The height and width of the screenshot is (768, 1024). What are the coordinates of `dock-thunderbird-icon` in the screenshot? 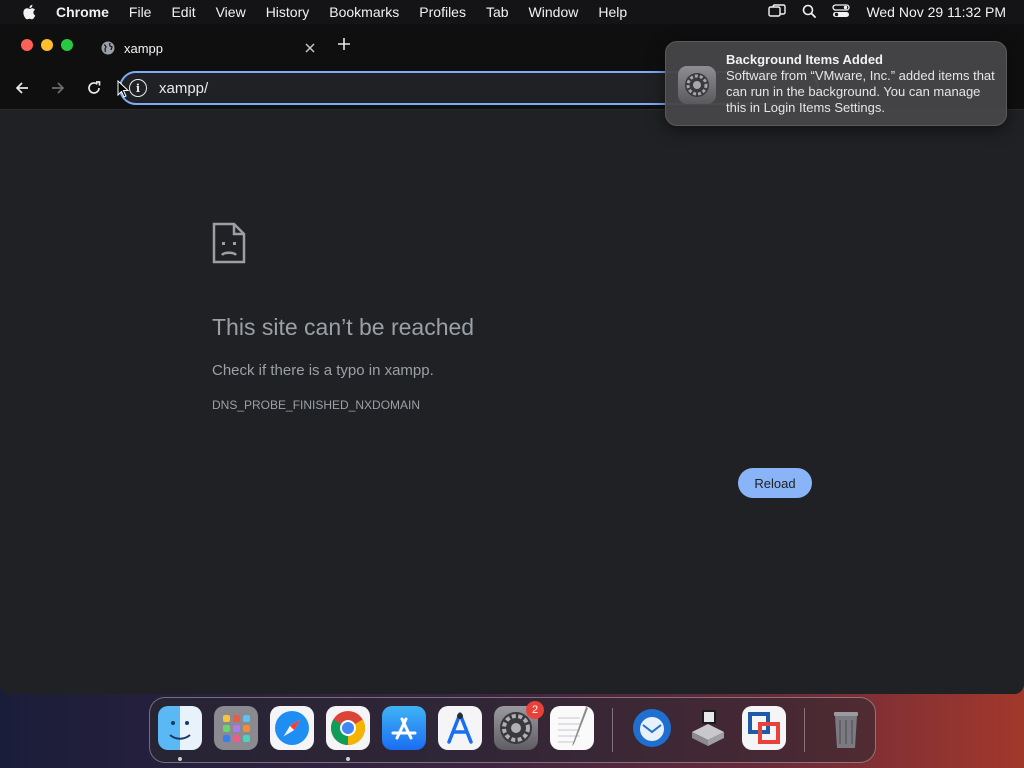 It's located at (652, 728).